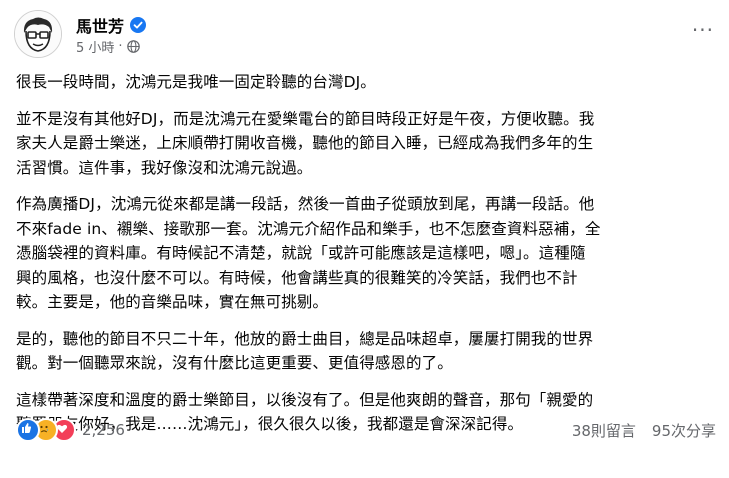  I want to click on author-row: 馬世芳, so click(111, 25).